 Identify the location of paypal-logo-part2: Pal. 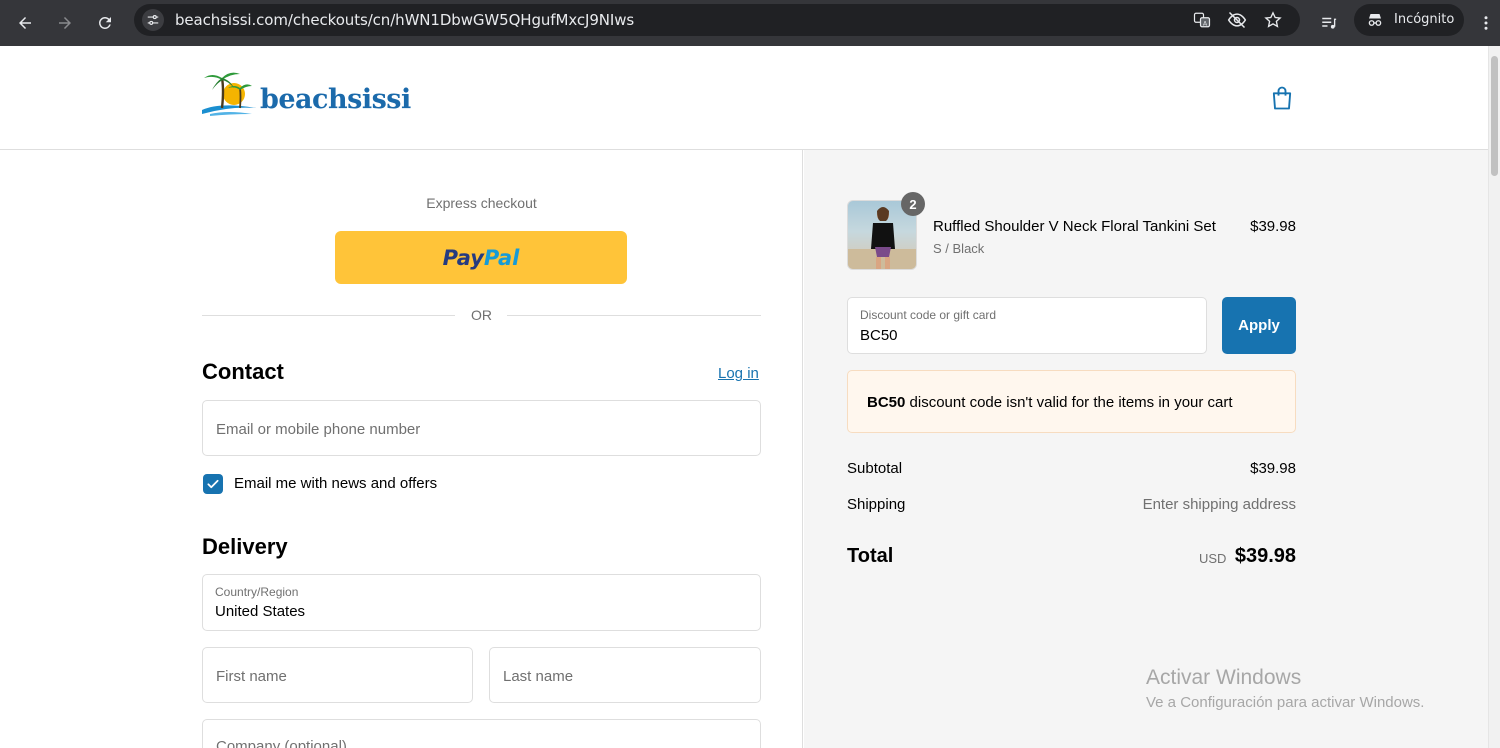
(501, 257).